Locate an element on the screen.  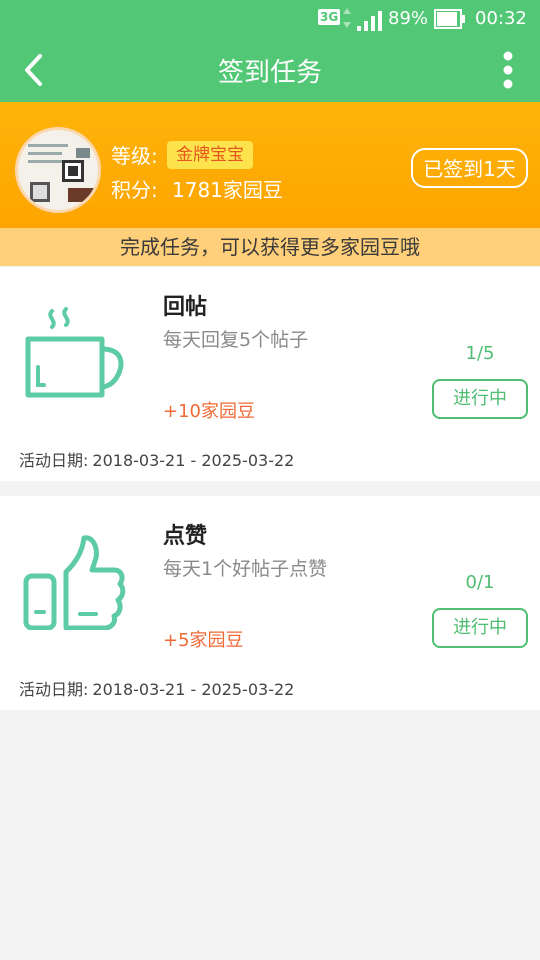
status-bar: 3G 89% 00:32 is located at coordinates (270, 19).